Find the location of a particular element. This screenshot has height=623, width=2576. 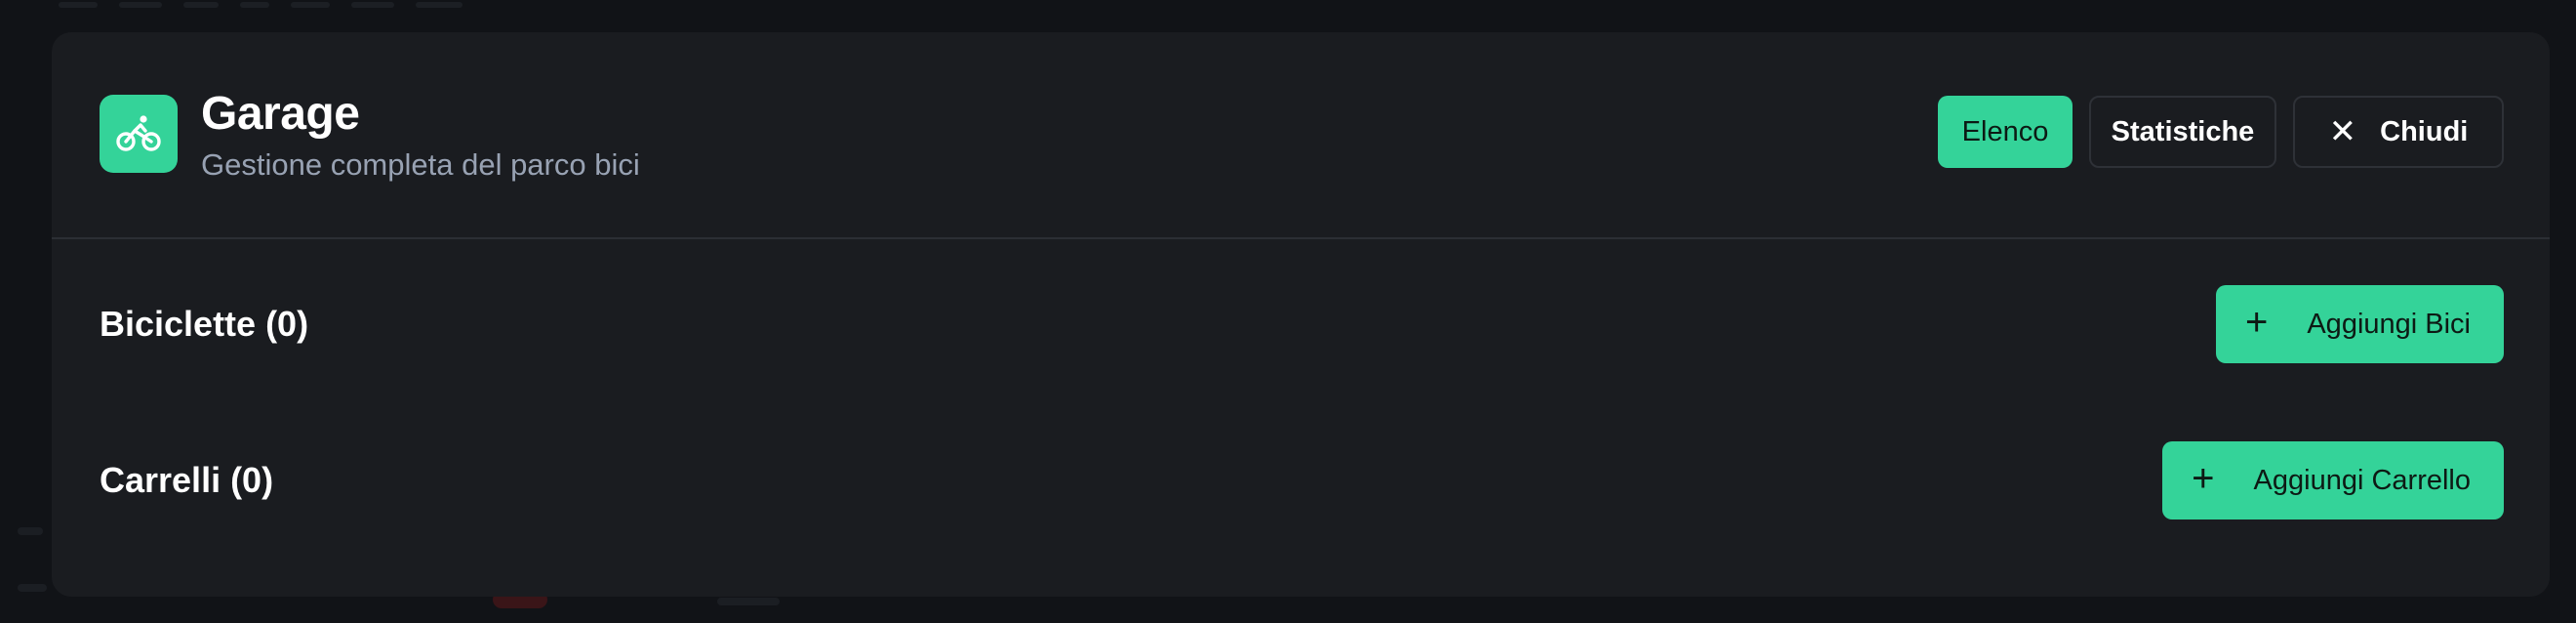

bikes-section-title: Biciclette (0) is located at coordinates (204, 324).